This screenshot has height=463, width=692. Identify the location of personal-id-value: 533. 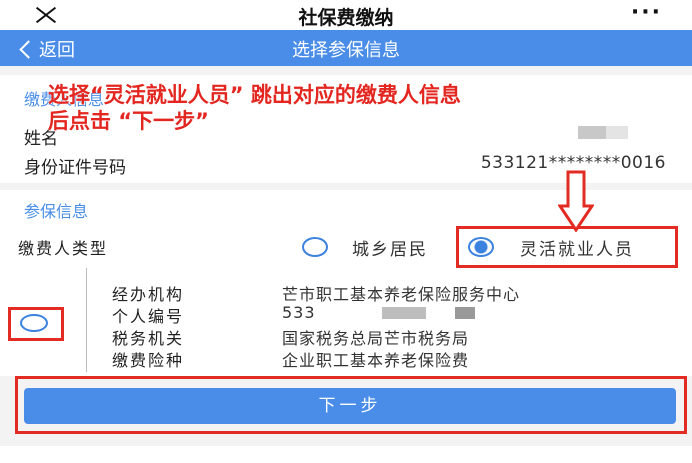
(299, 312).